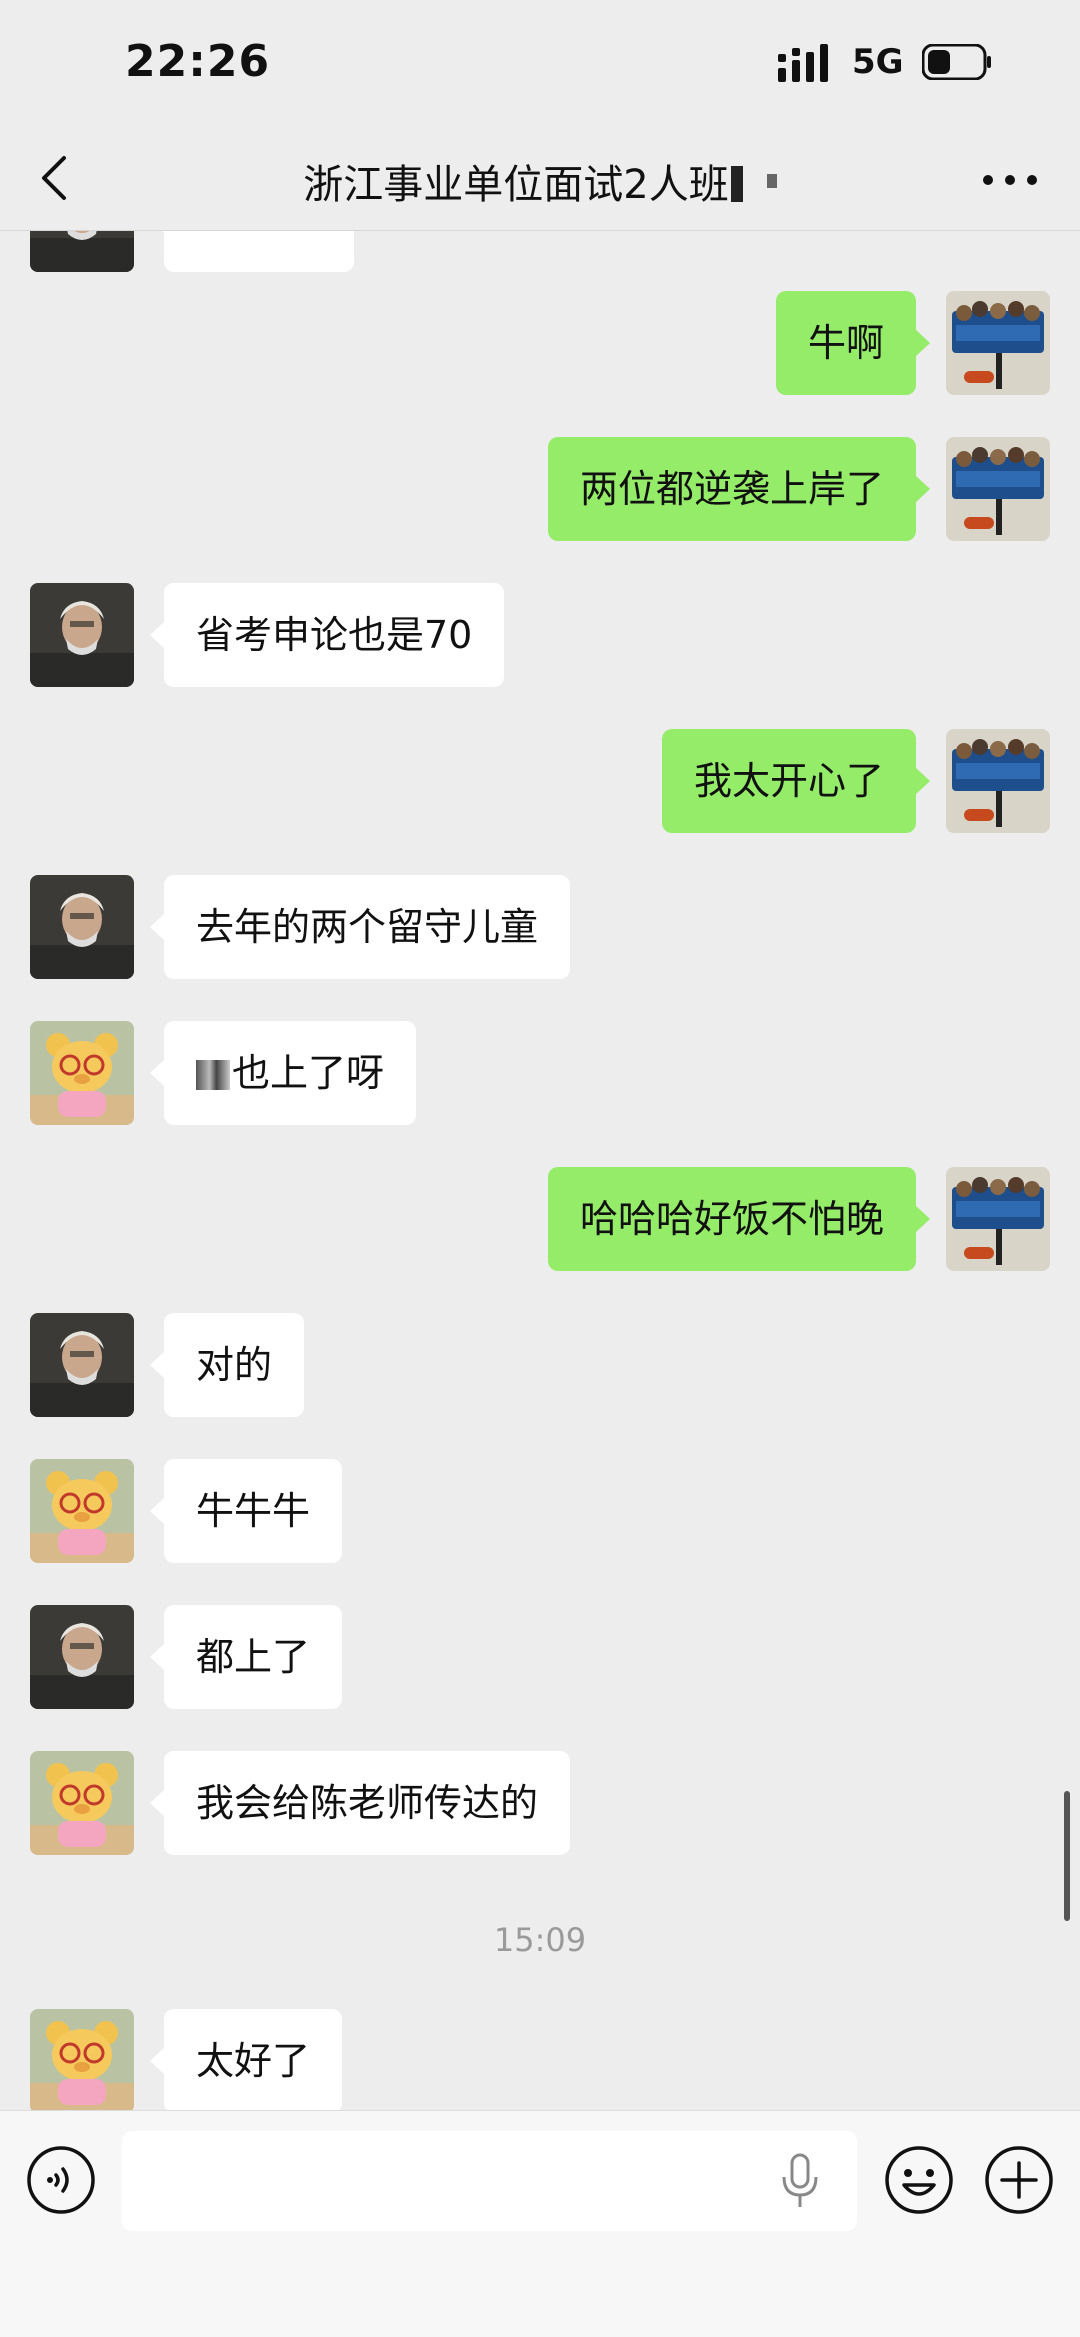 The width and height of the screenshot is (1080, 2337). Describe the element at coordinates (360, 927) in the screenshot. I see `message-bubble: 去年的两个留守儿童` at that location.